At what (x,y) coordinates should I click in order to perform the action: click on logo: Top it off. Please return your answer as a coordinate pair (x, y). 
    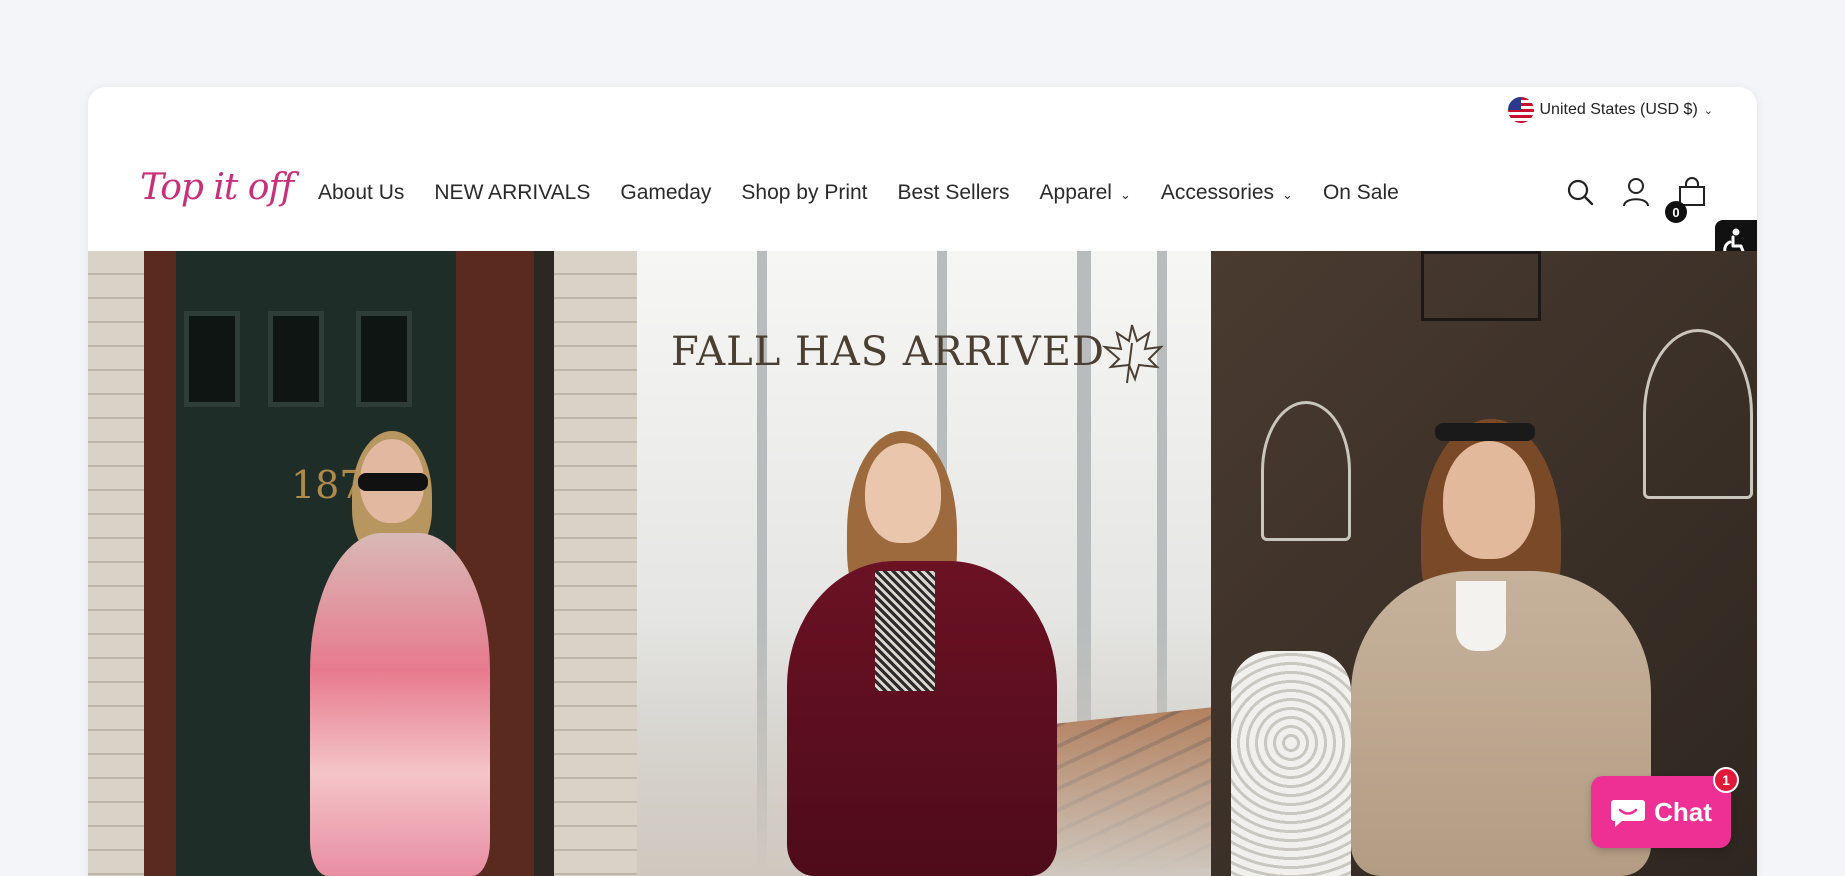
    Looking at the image, I should click on (217, 187).